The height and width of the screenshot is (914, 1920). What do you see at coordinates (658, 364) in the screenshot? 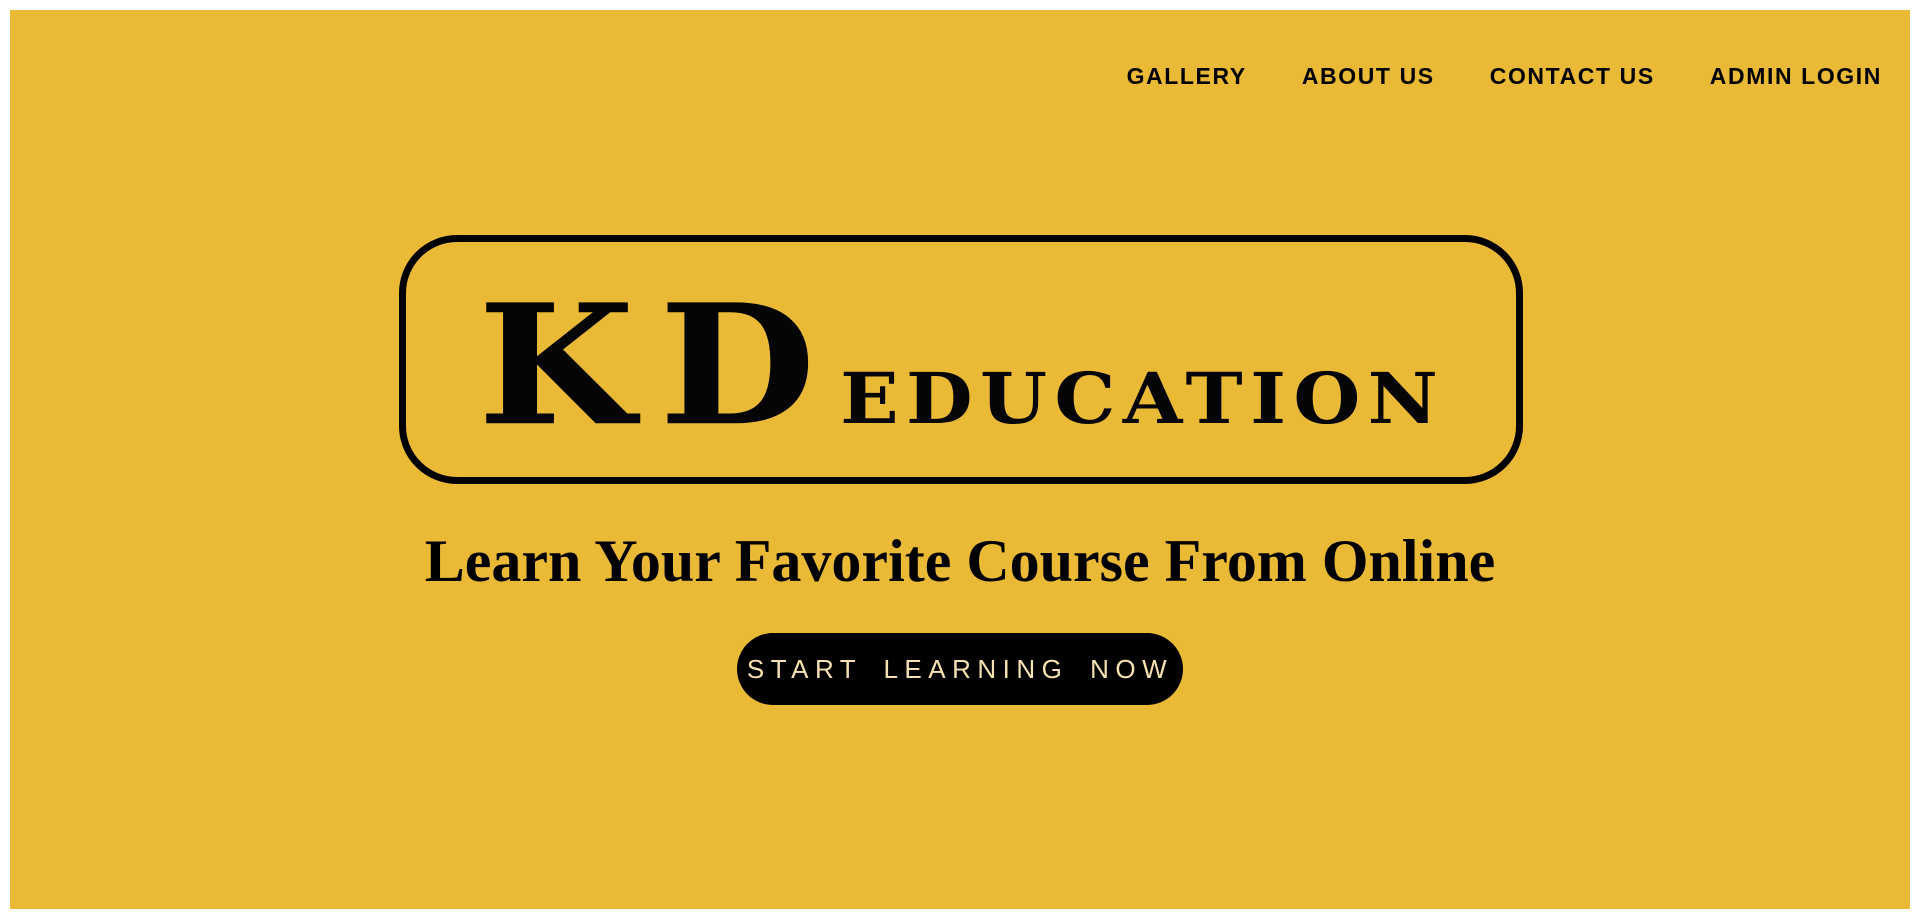
I see `logo-initials: KD` at bounding box center [658, 364].